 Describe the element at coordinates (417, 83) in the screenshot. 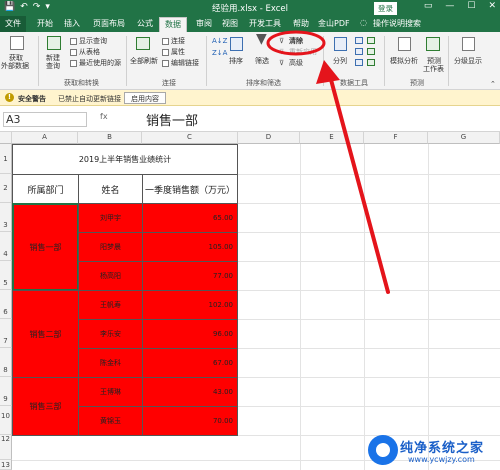

I see `group-forecast: 预测` at that location.